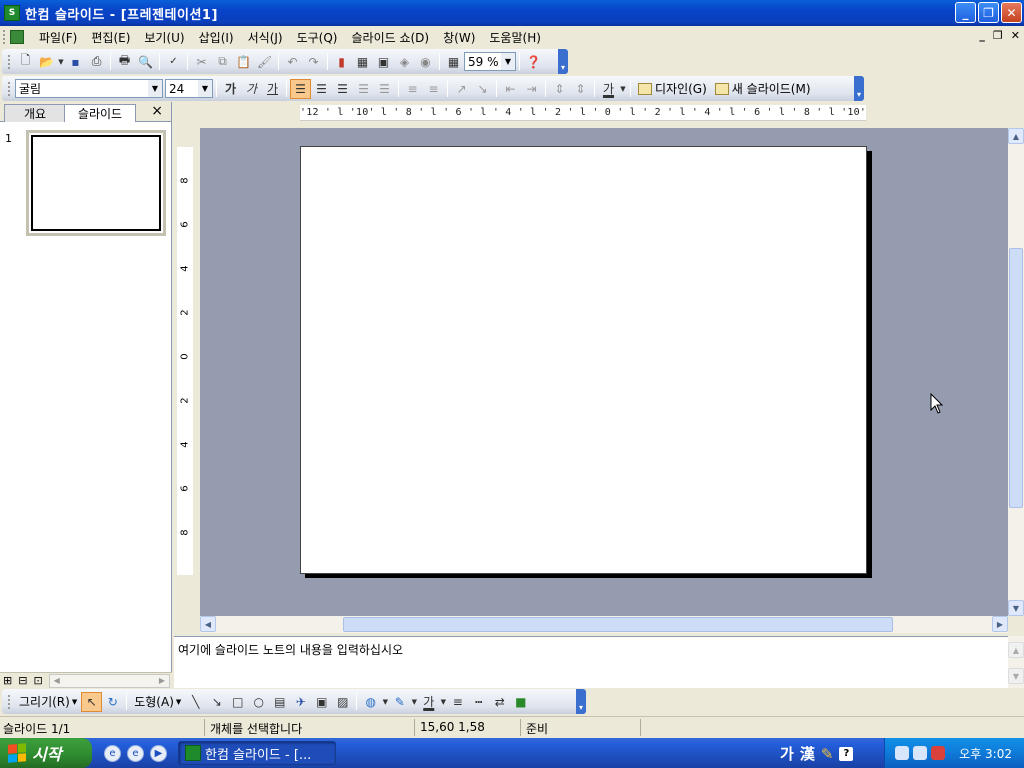 This screenshot has width=1024, height=768. Describe the element at coordinates (341, 62) in the screenshot. I see `insert-chart-icon: ▮` at that location.